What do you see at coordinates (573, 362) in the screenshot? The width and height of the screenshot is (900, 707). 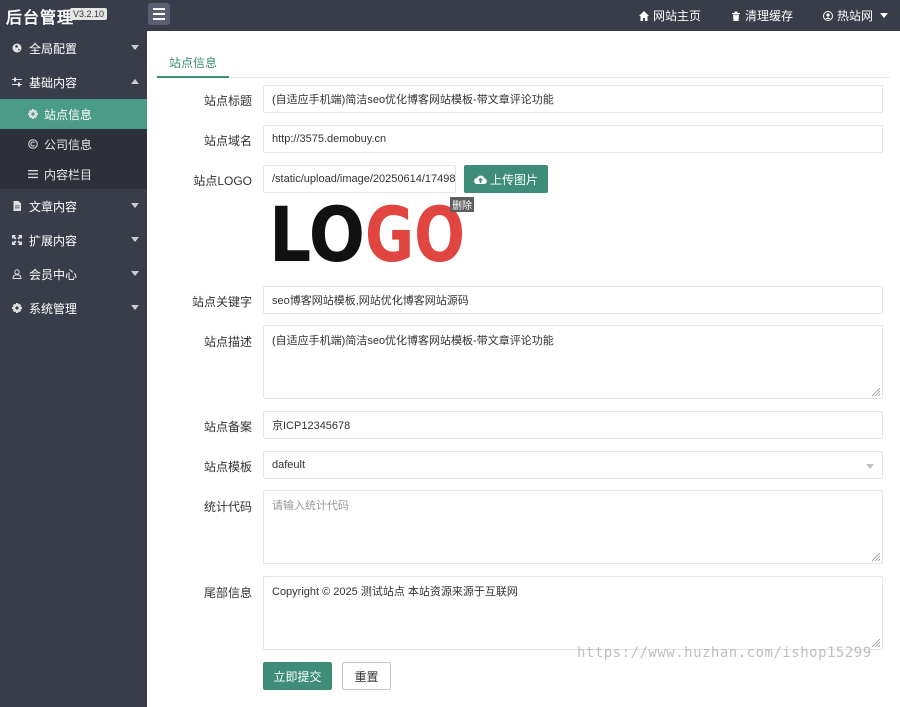 I see `site-description-textarea: (自适应手机端)简洁seo优化博客网站模板-带文章评论功能` at bounding box center [573, 362].